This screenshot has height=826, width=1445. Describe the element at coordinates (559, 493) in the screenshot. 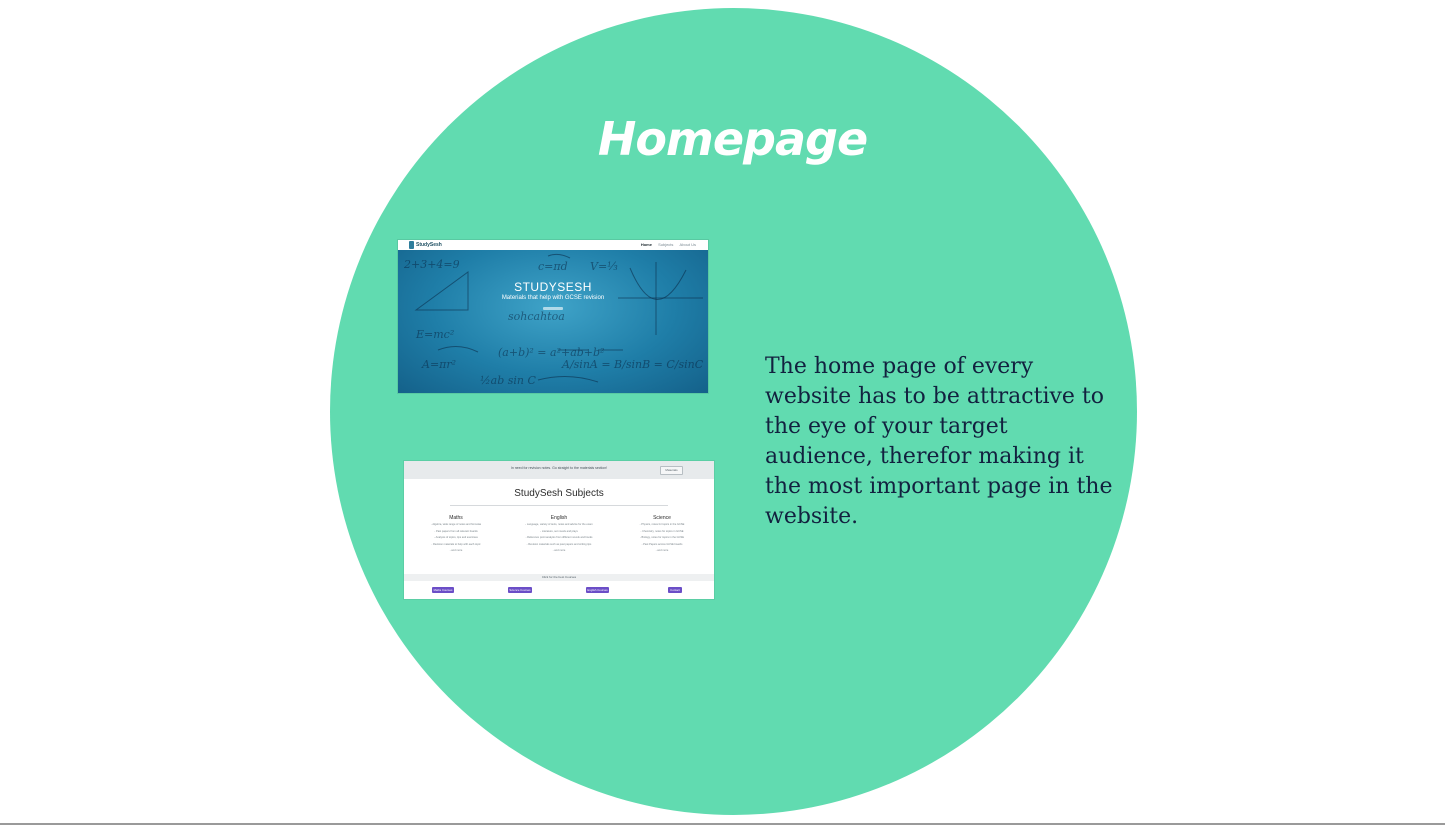

I see `subjects-heading: StudySesh Subjects` at that location.